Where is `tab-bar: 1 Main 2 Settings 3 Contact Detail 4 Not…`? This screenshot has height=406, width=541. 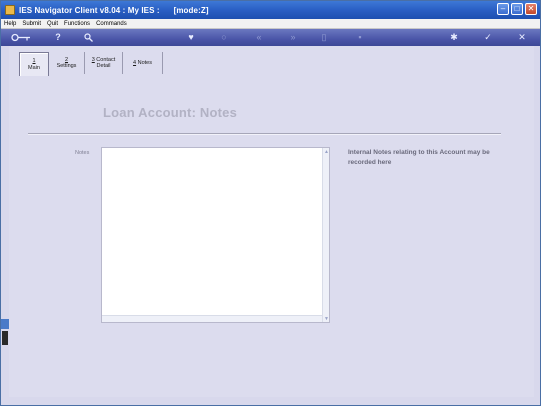 tab-bar: 1 Main 2 Settings 3 Contact Detail 4 Not… is located at coordinates (91, 64).